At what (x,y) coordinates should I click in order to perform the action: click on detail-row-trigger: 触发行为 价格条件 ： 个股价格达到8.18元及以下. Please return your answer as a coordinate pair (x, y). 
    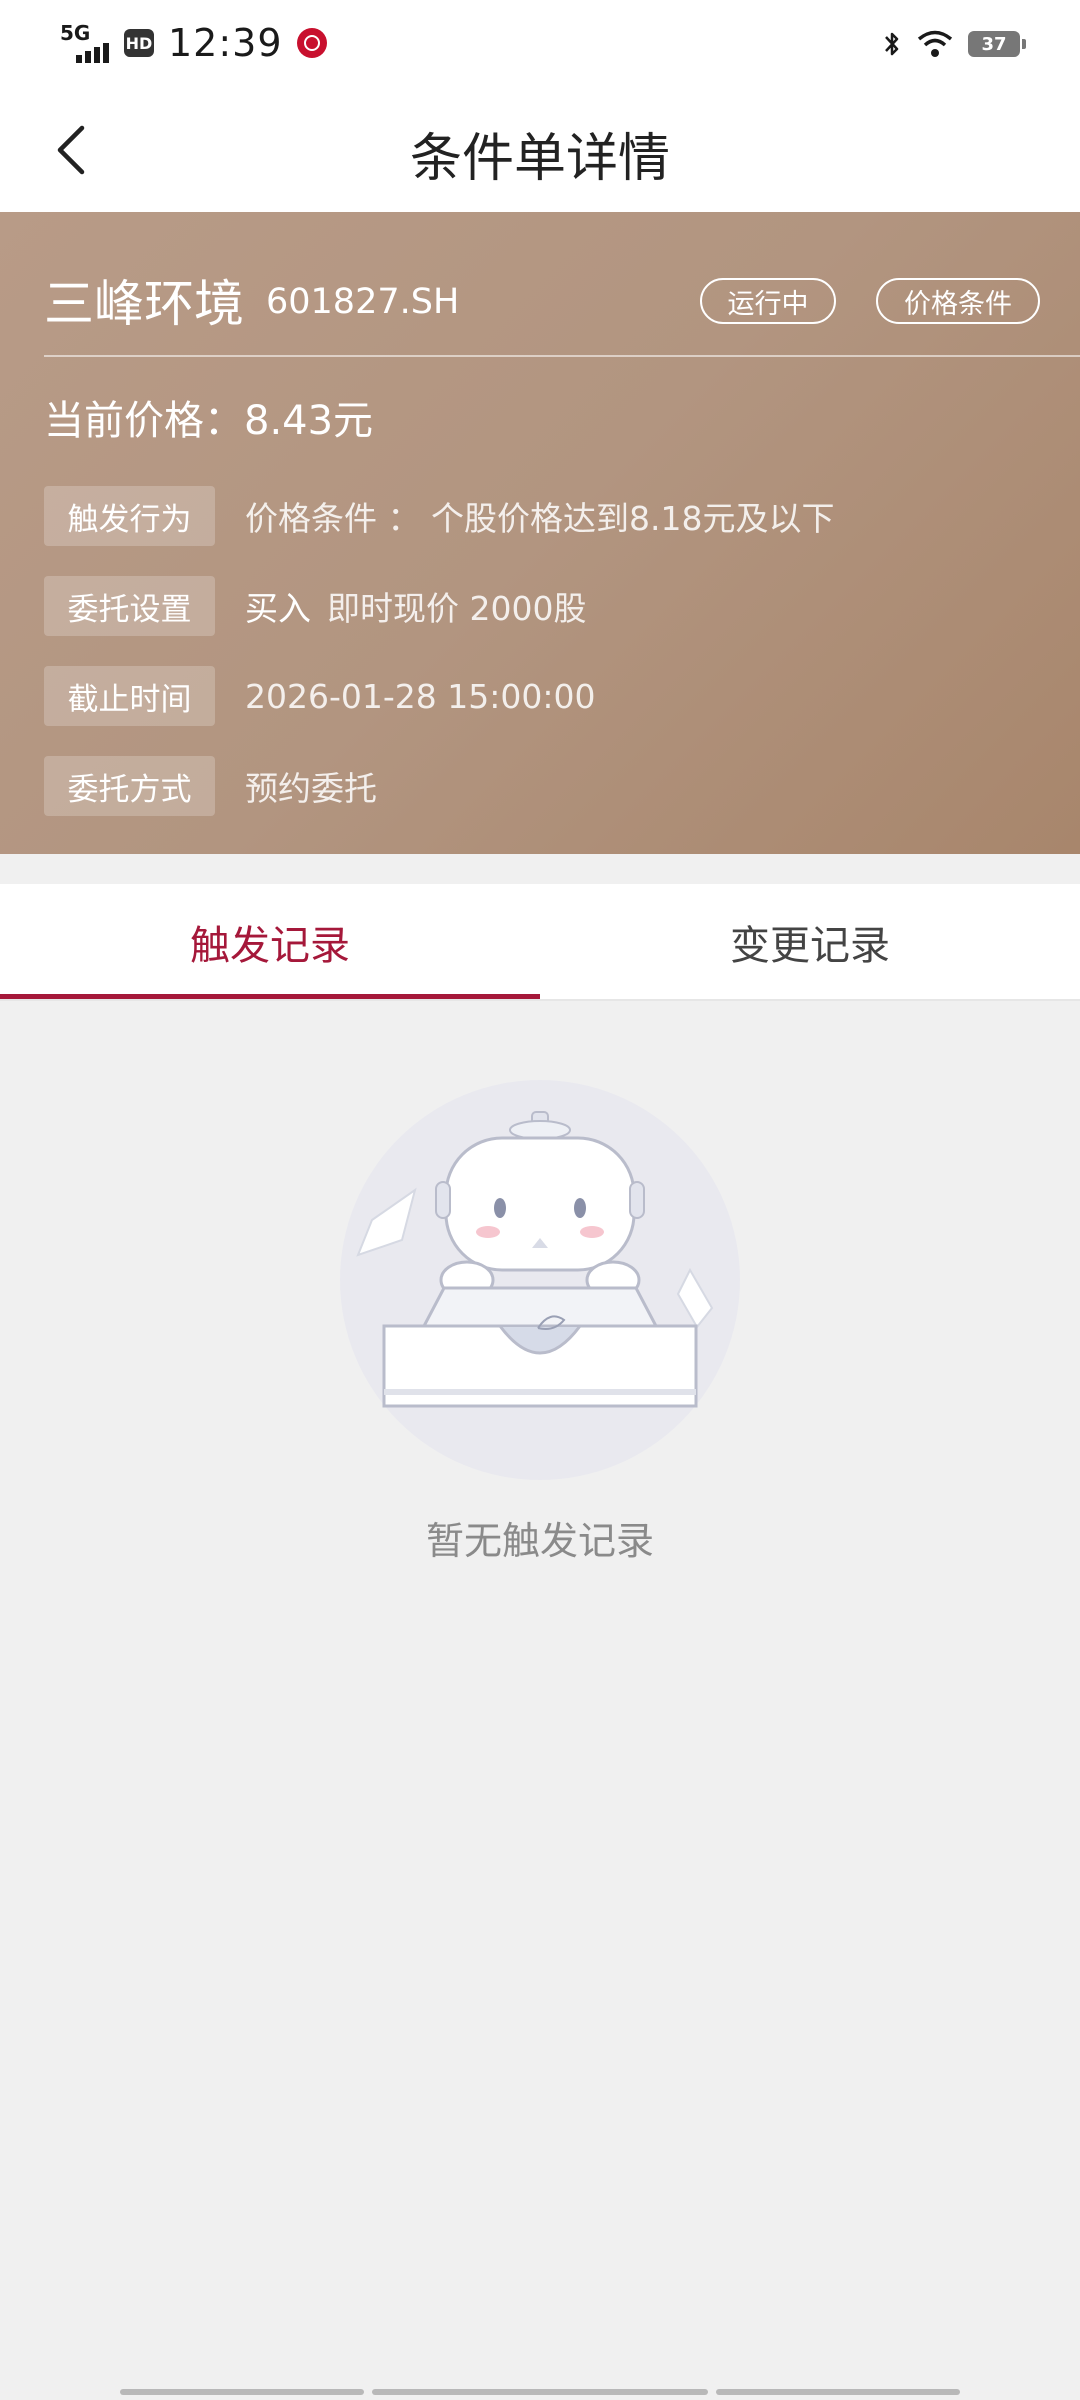
    Looking at the image, I should click on (439, 516).